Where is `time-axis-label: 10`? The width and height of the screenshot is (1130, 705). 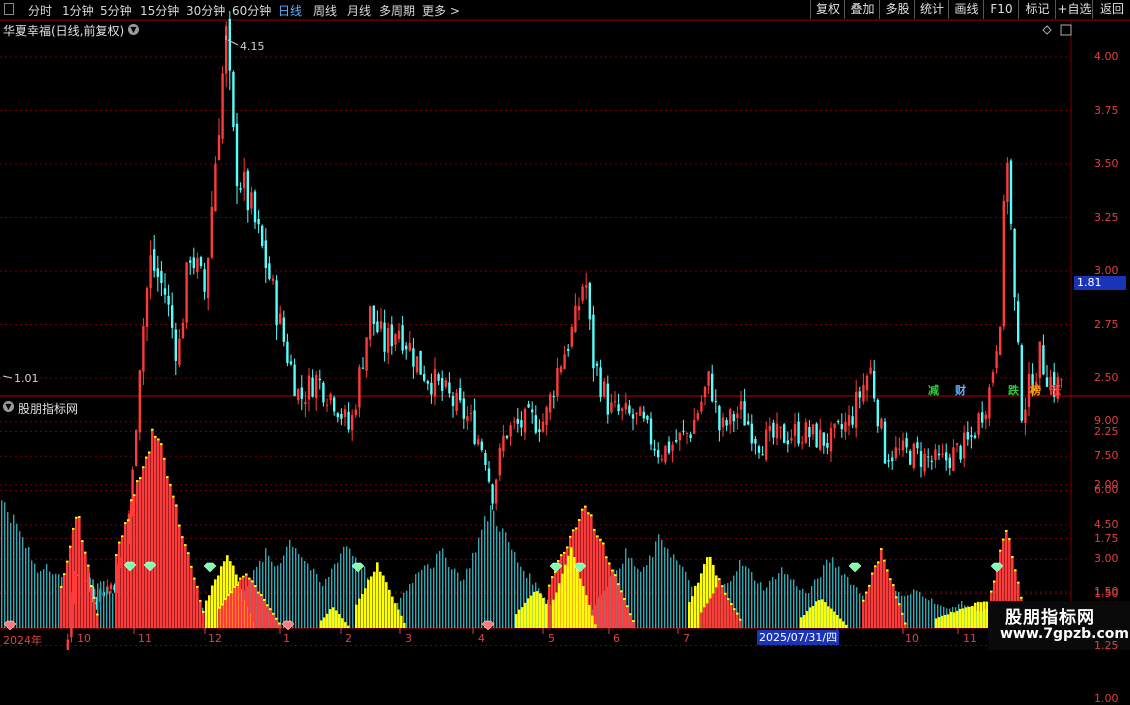 time-axis-label: 10 is located at coordinates (84, 638).